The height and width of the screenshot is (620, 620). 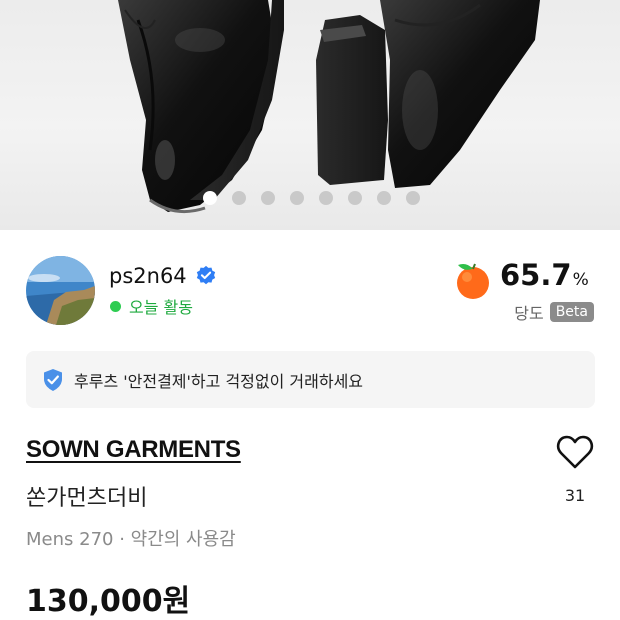 I want to click on score-unit: %, so click(x=580, y=280).